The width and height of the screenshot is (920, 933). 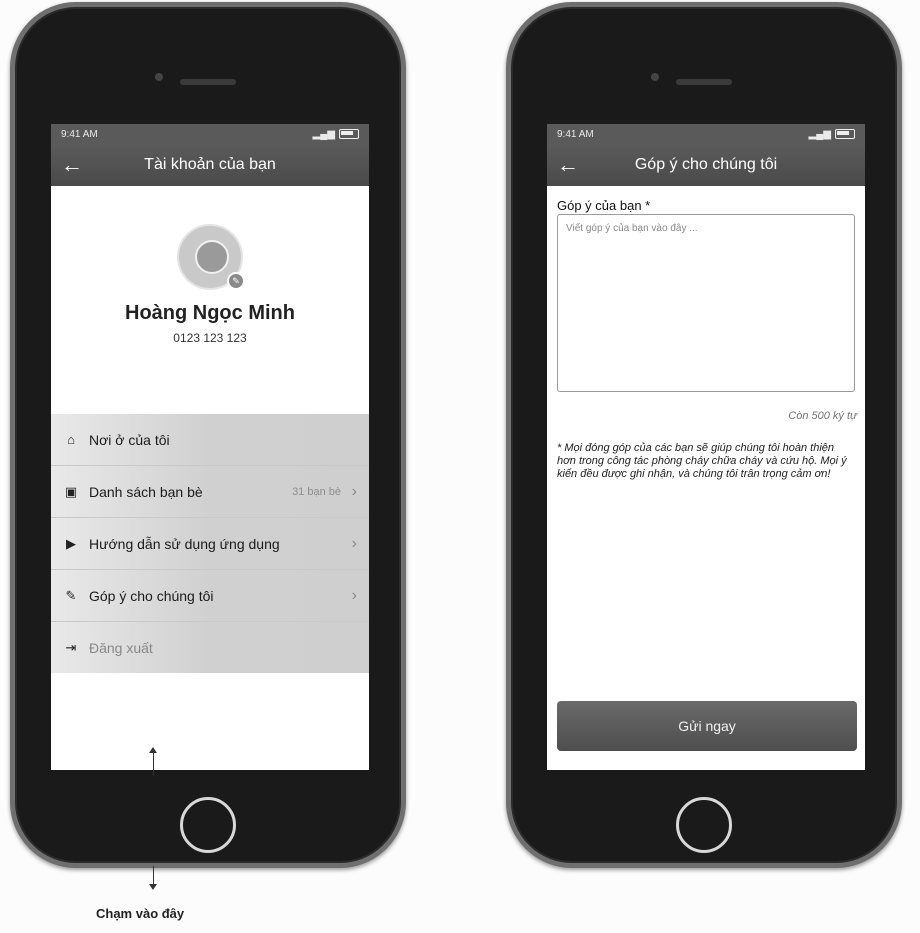 I want to click on menu-item-home: ⌂ Nơi ở của tôi, so click(x=210, y=440).